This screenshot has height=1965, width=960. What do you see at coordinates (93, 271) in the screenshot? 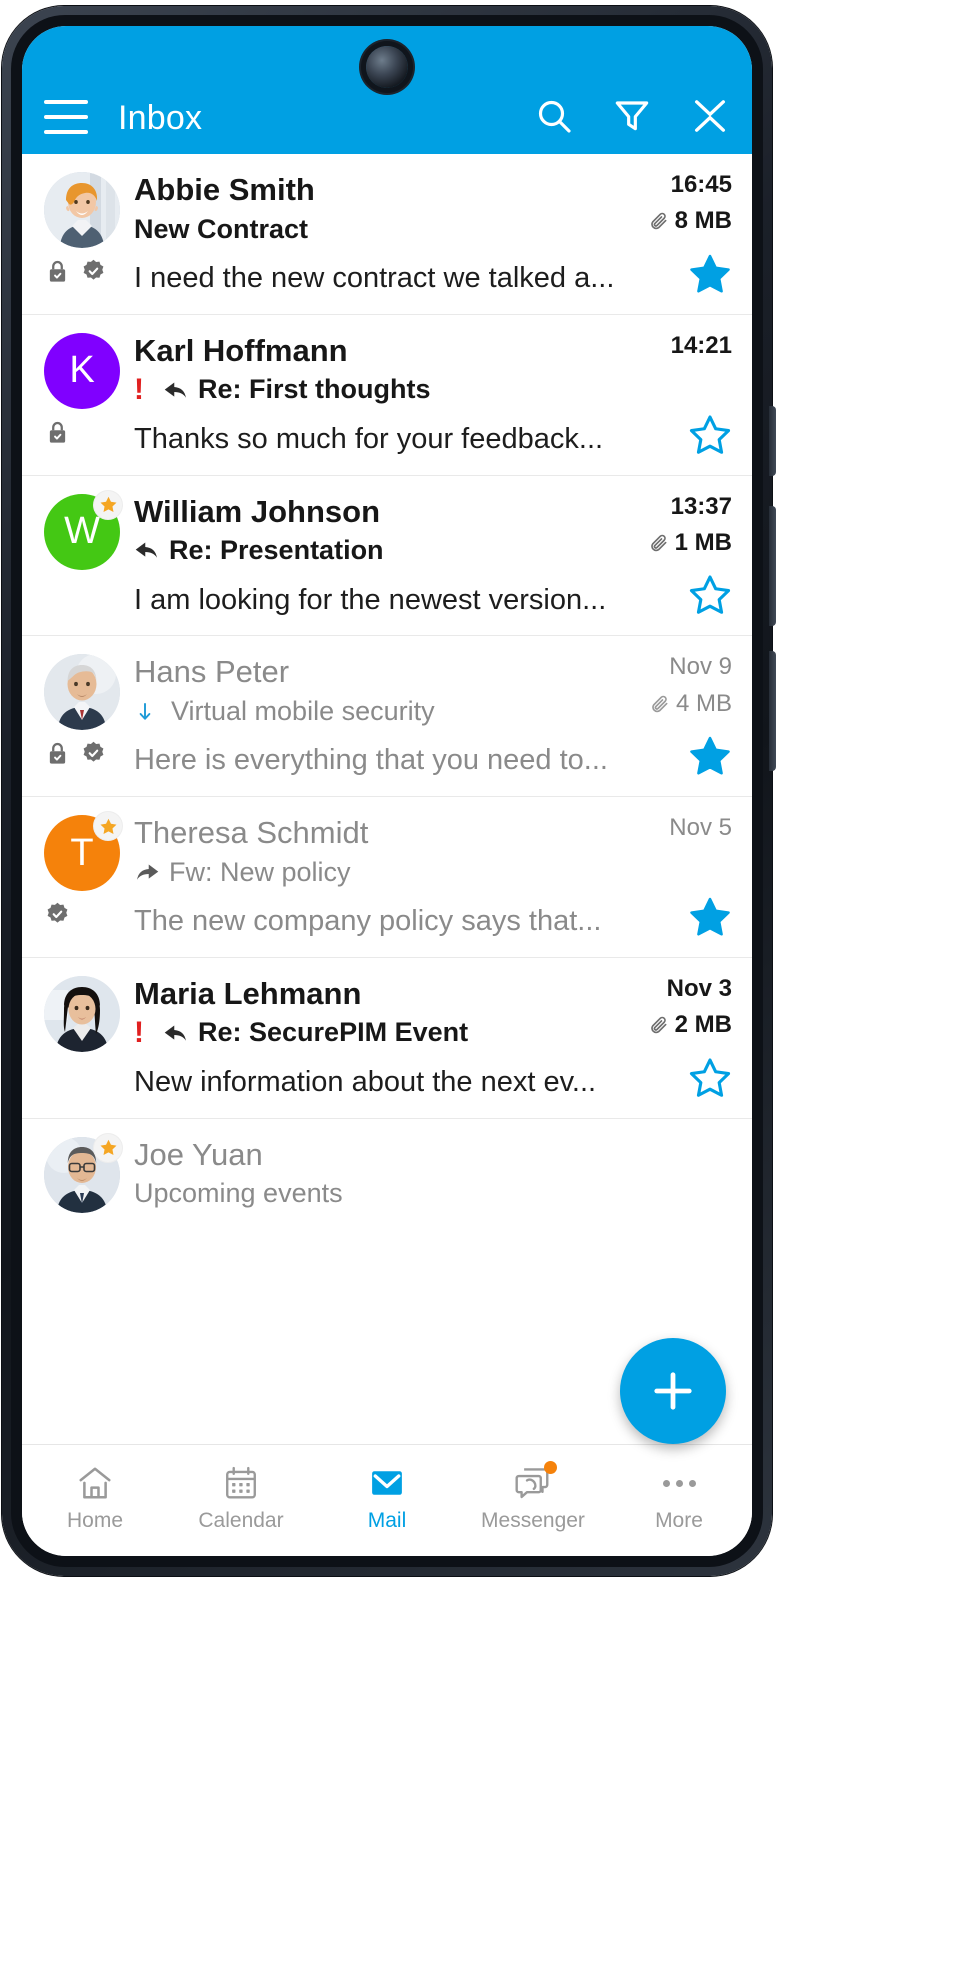
I see `signature-seal-icon` at bounding box center [93, 271].